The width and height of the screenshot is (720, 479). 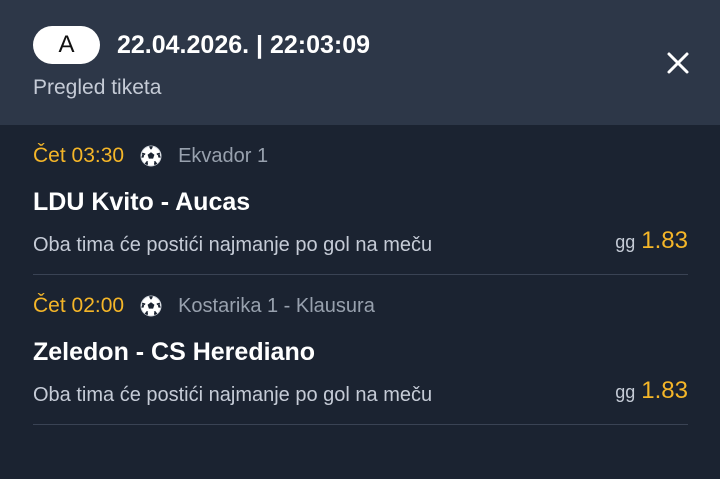 I want to click on ticket-datetime: 22.04.2026. | 22:03:09, so click(x=244, y=45).